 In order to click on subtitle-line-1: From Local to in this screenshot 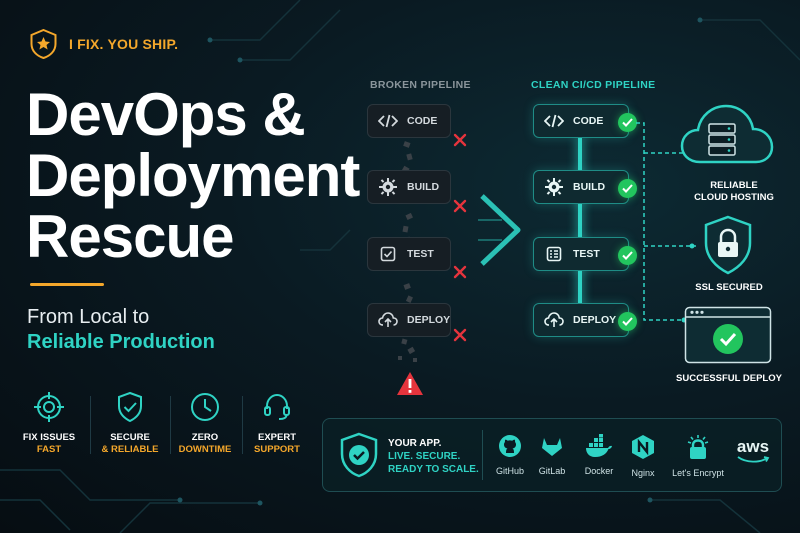, I will do `click(88, 317)`.